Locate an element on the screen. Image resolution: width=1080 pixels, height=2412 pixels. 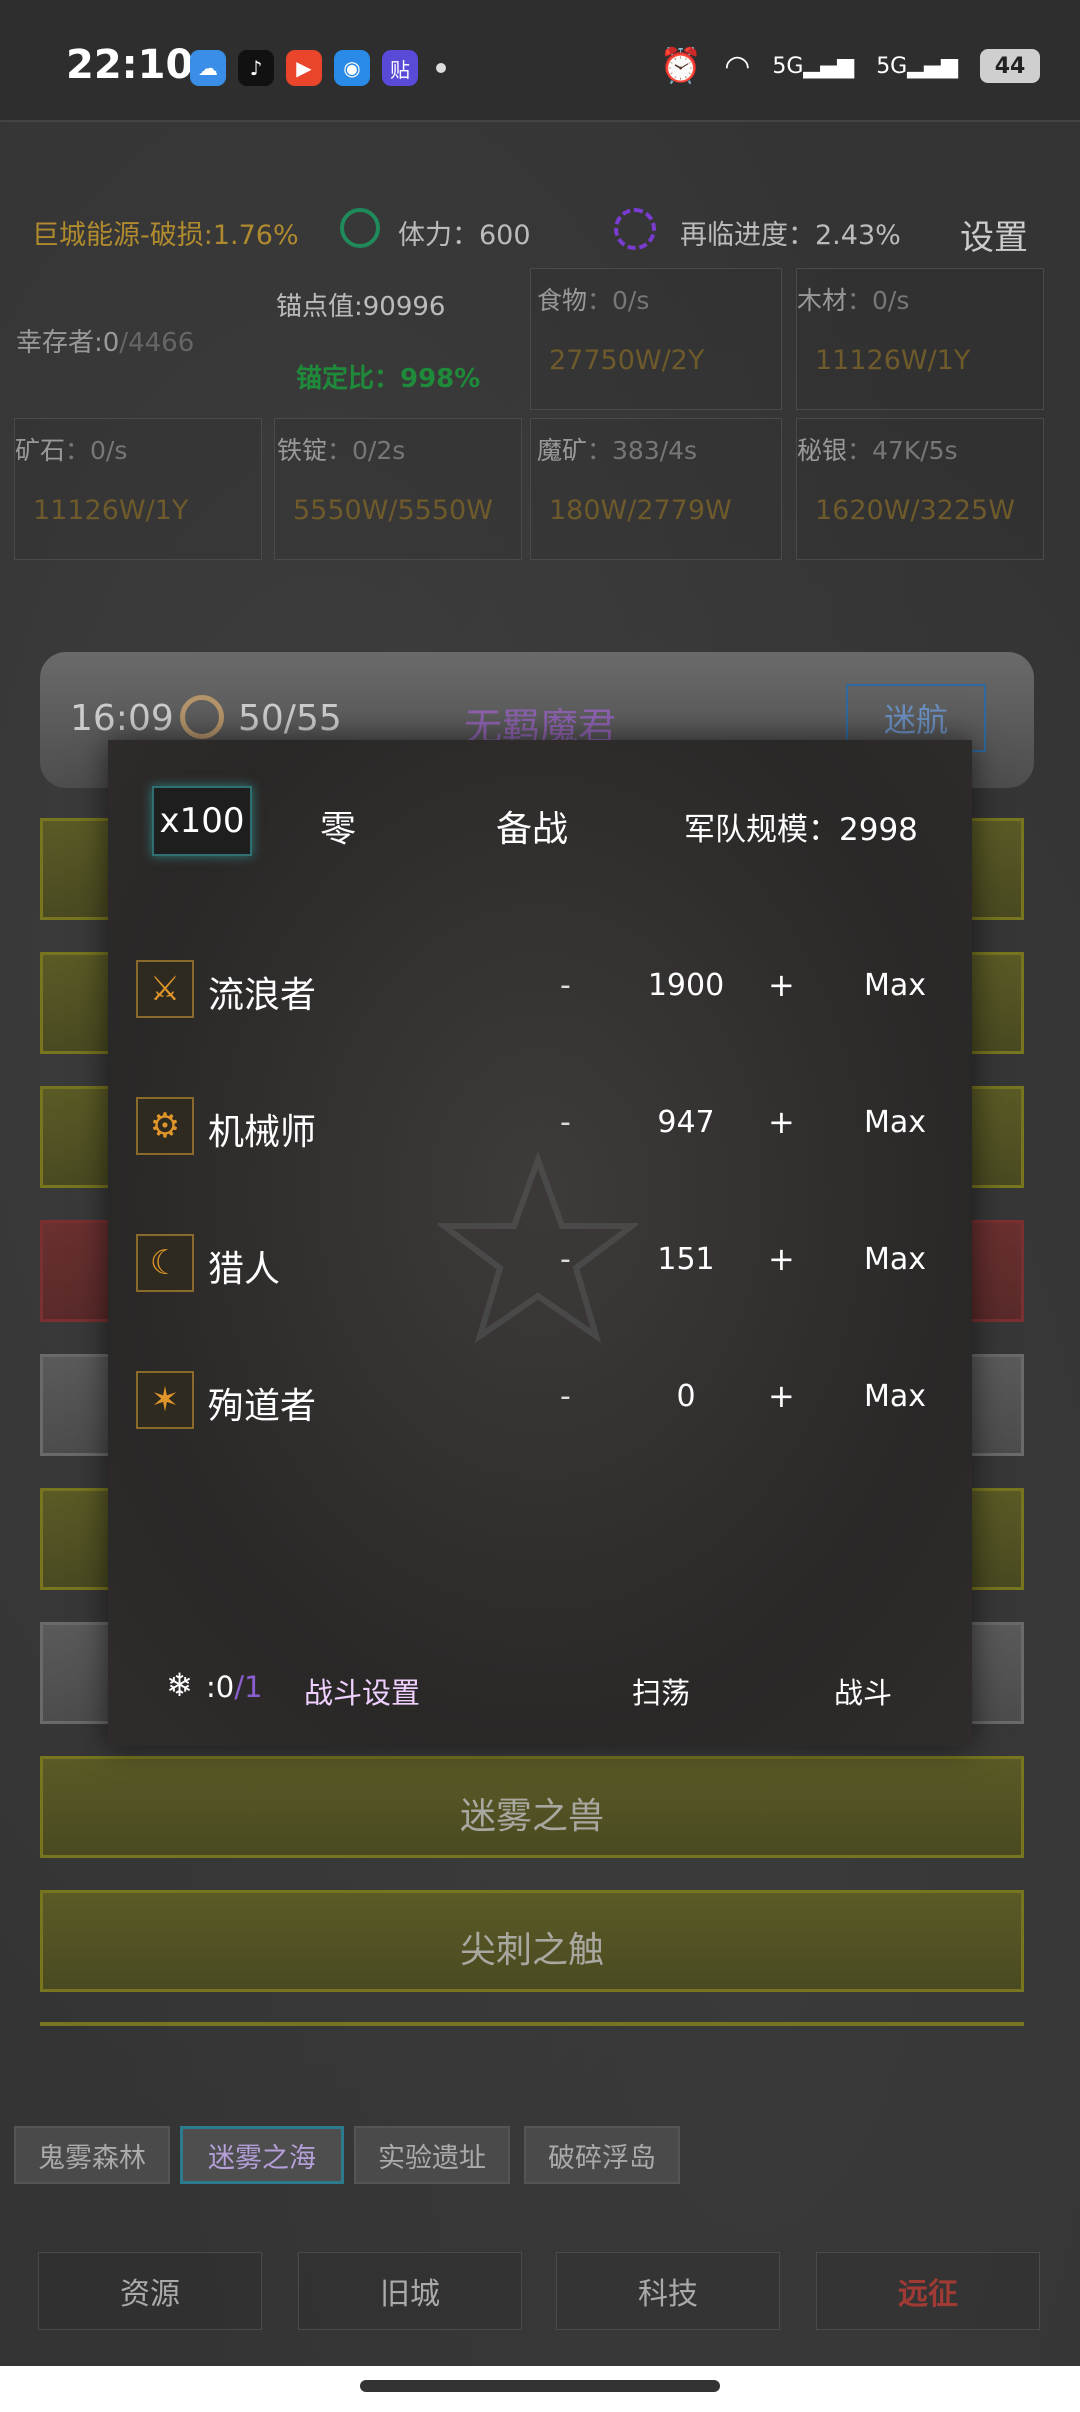
resource-food: 食物：0/s 27750W/2Y is located at coordinates (656, 339).